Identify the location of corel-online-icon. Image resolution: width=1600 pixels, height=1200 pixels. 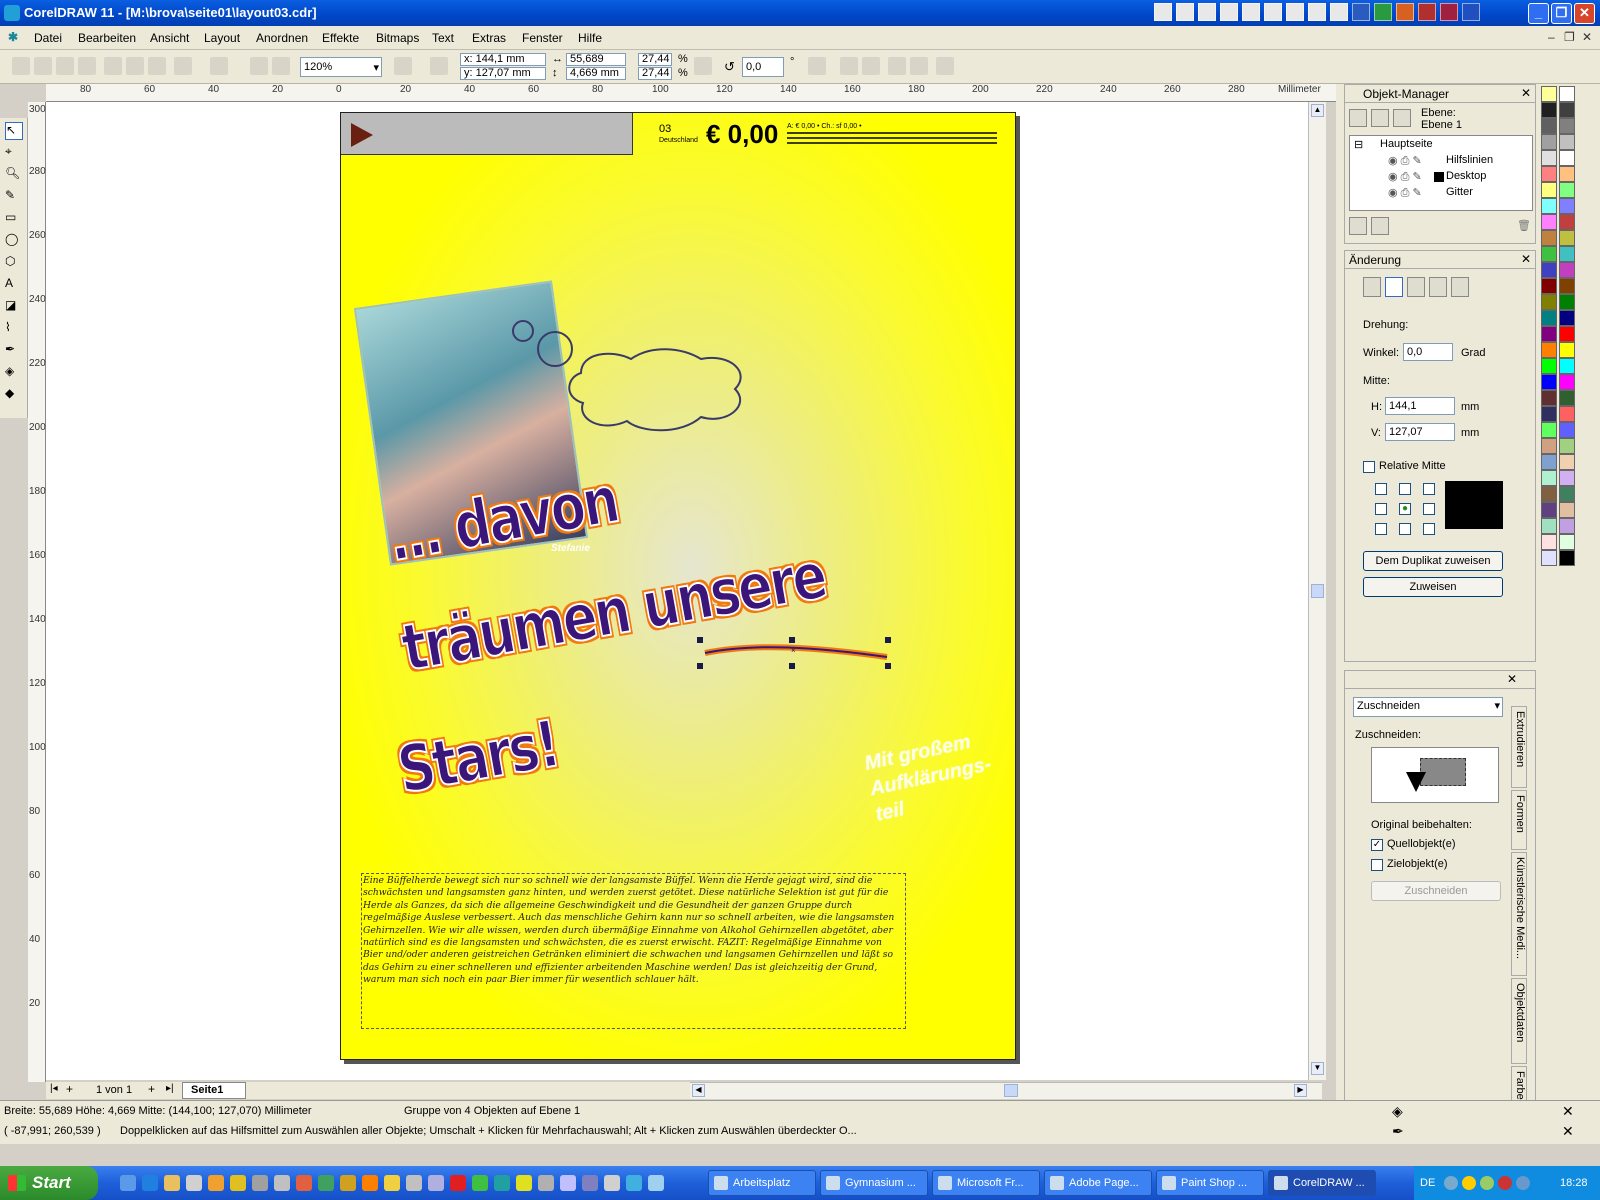
(439, 66).